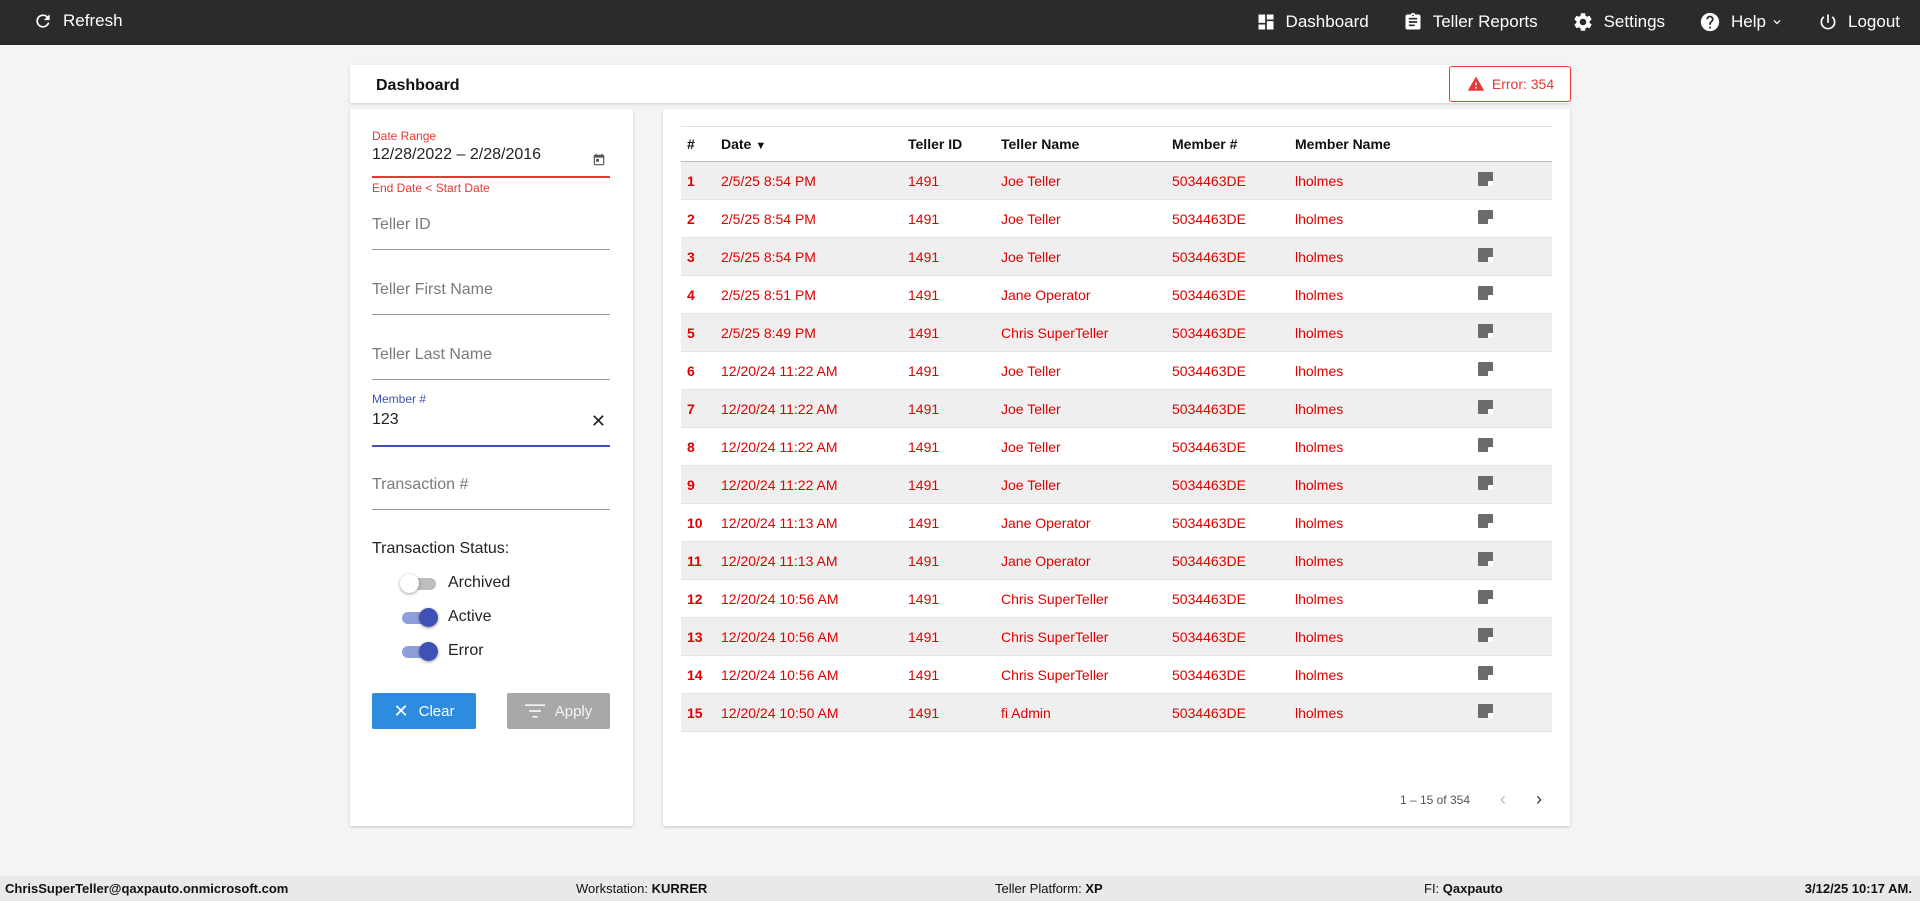 The width and height of the screenshot is (1920, 901). Describe the element at coordinates (491, 493) in the screenshot. I see `transaction-number-field: Transaction #` at that location.